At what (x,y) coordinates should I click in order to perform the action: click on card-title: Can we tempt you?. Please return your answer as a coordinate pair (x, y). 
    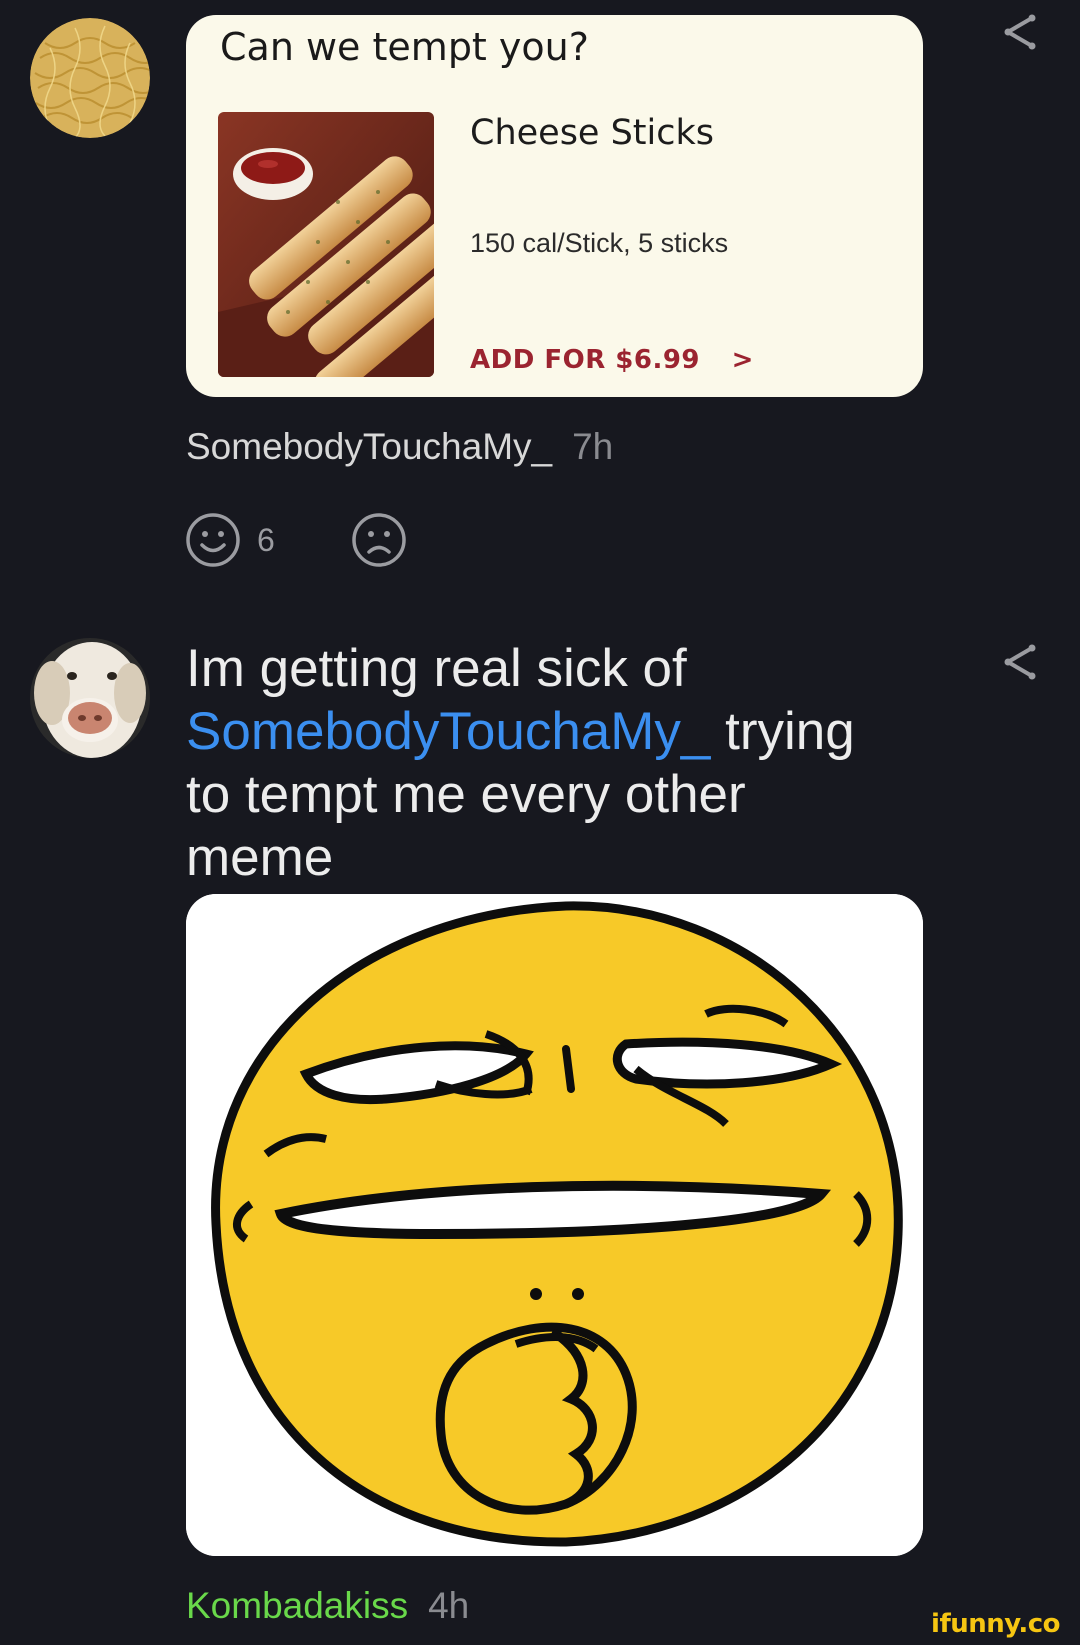
    Looking at the image, I should click on (404, 47).